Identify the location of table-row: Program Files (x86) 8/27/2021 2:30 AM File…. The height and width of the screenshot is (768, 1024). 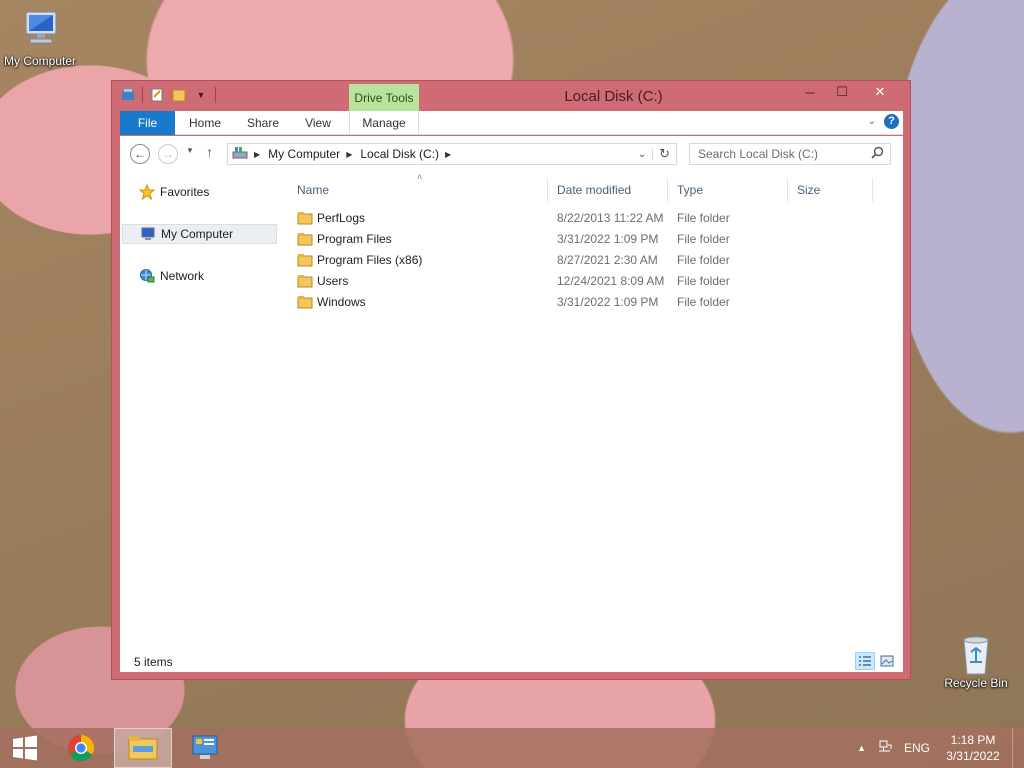
(595, 260).